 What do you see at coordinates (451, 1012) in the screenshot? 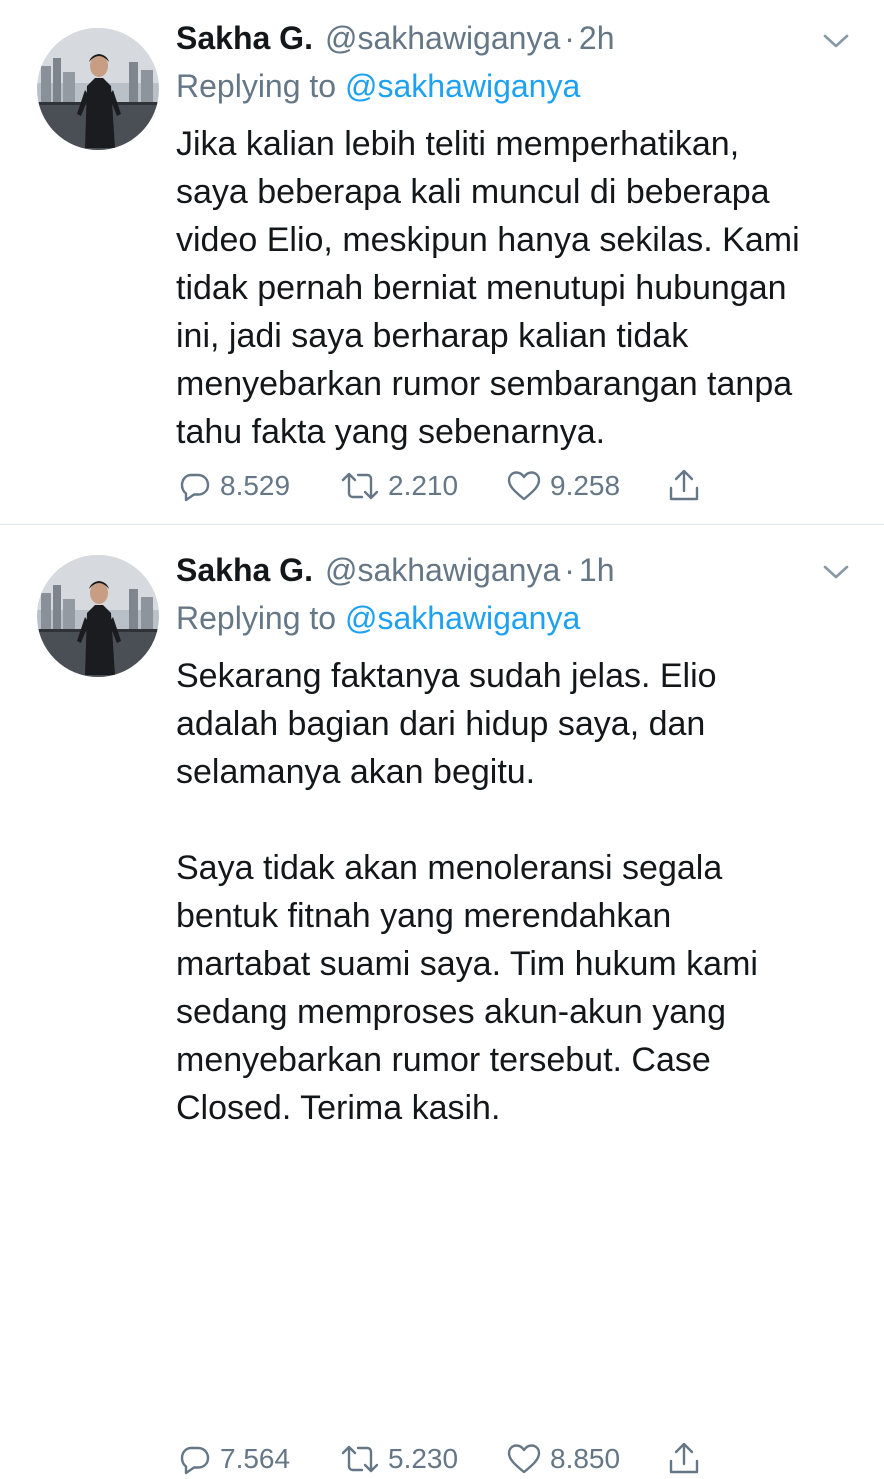
I see `tweet-text-line: sedang memproses akun-akun yang` at bounding box center [451, 1012].